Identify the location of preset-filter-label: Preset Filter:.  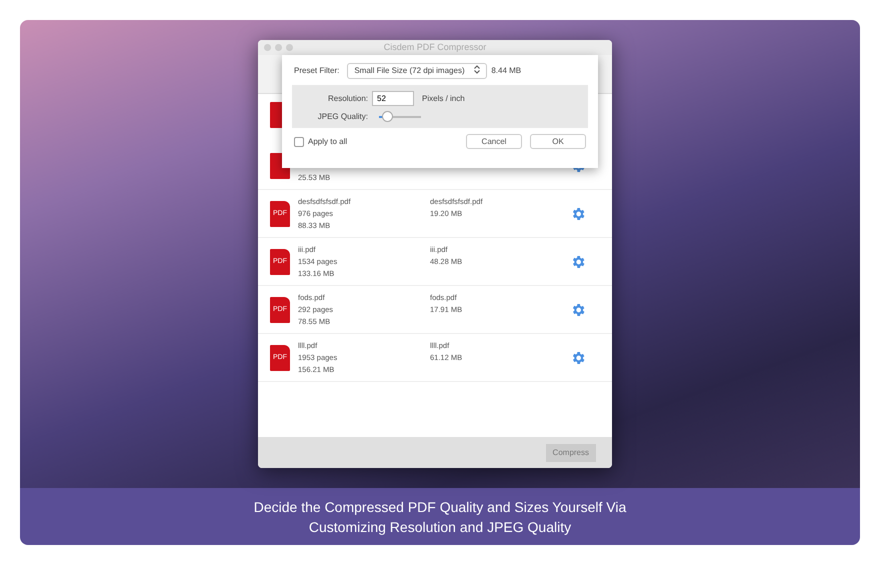
(317, 71).